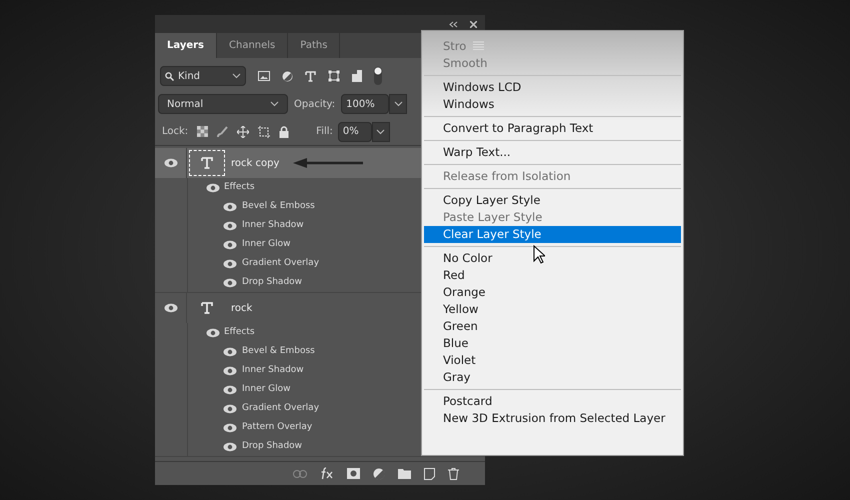 The height and width of the screenshot is (500, 850). Describe the element at coordinates (552, 258) in the screenshot. I see `menu-item: No Color` at that location.